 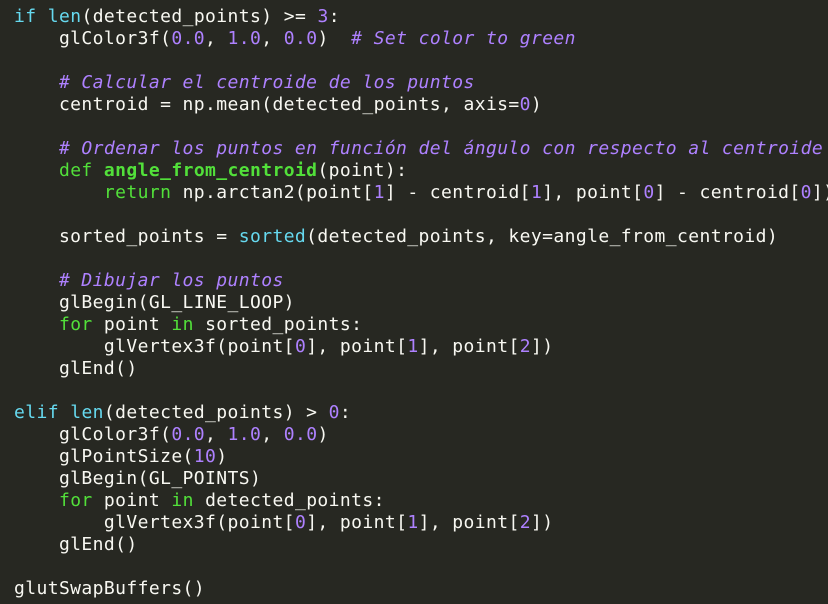 What do you see at coordinates (463, 38) in the screenshot?
I see `comment-token: # Set color to green` at bounding box center [463, 38].